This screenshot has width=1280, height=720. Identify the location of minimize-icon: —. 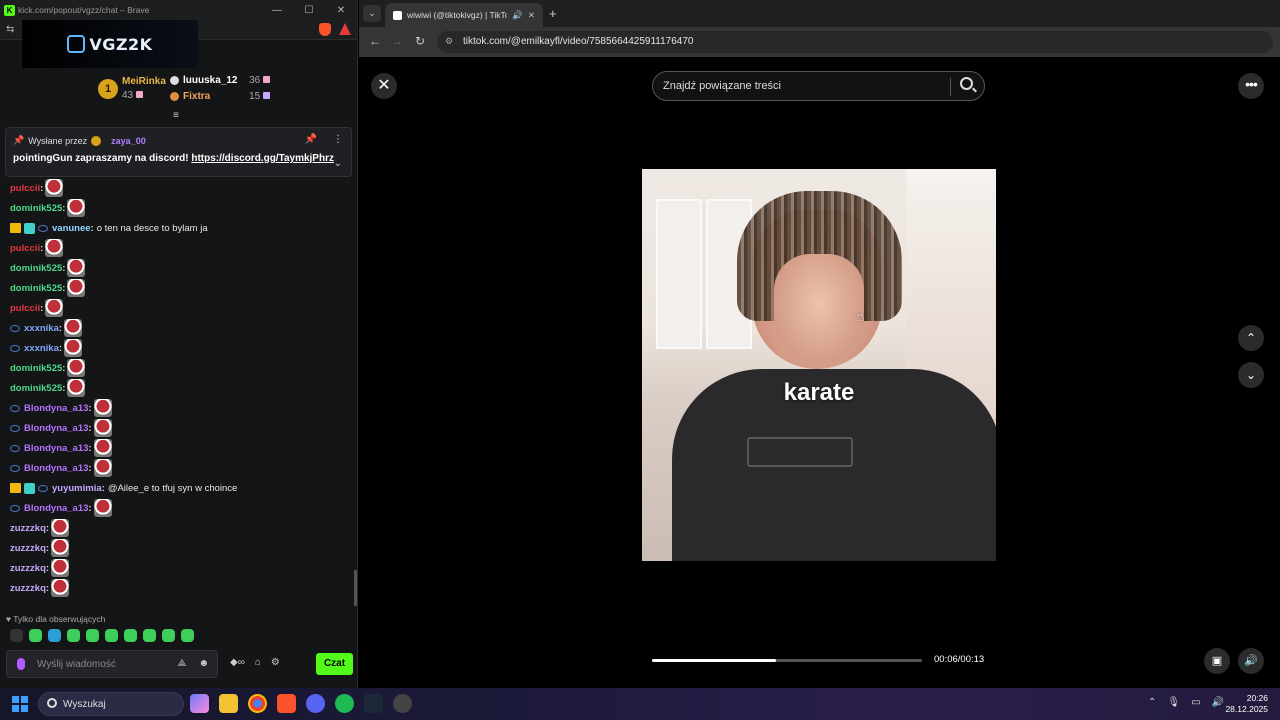
(277, 10).